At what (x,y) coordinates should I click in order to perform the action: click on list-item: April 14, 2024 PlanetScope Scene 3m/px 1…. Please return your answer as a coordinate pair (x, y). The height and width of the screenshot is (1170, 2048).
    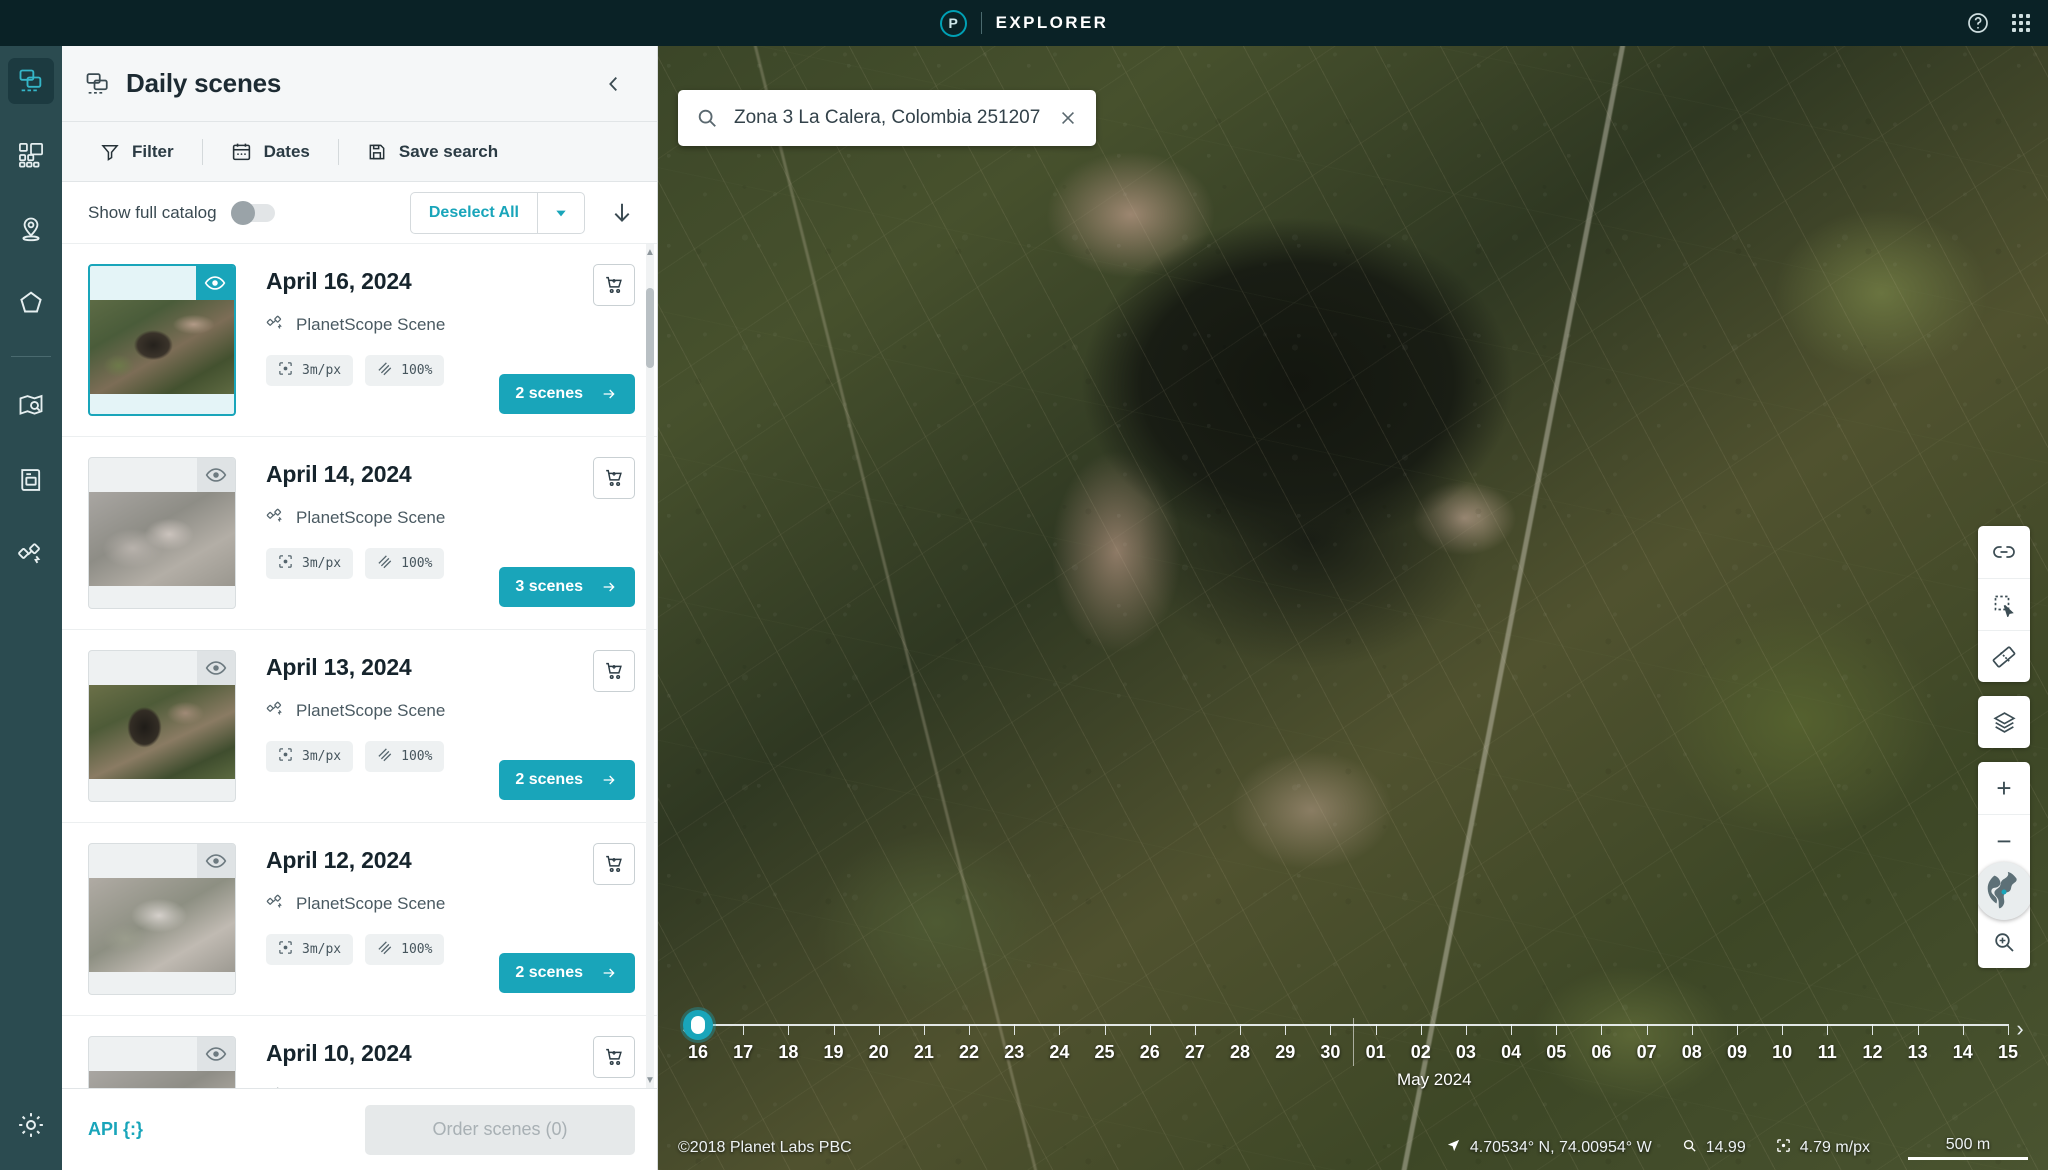
    Looking at the image, I should click on (359, 533).